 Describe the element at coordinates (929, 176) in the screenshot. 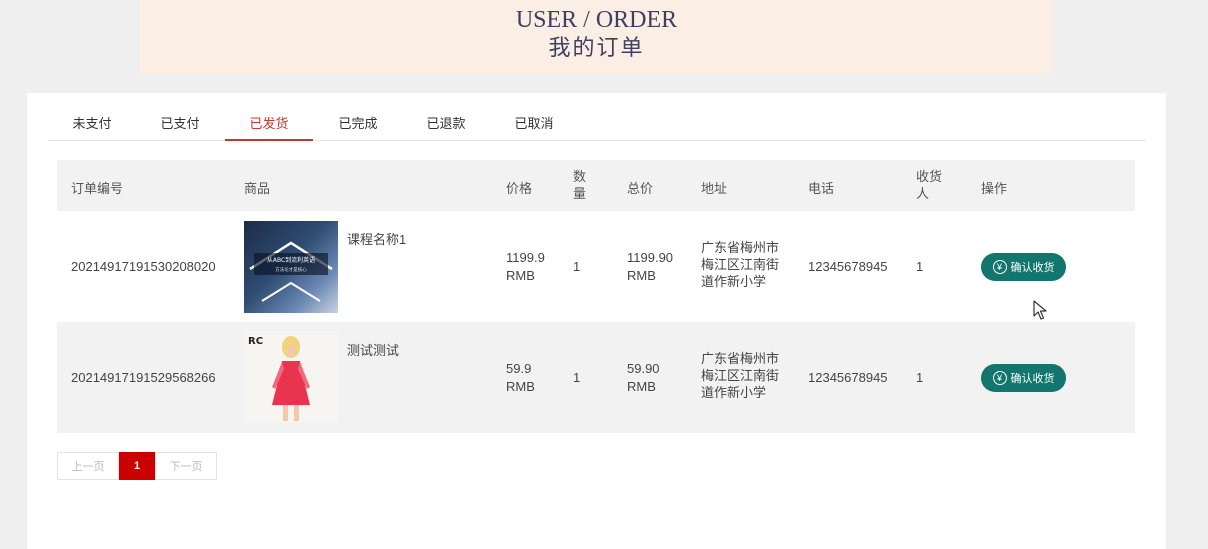

I see `header-receiver-line1: 收货` at that location.